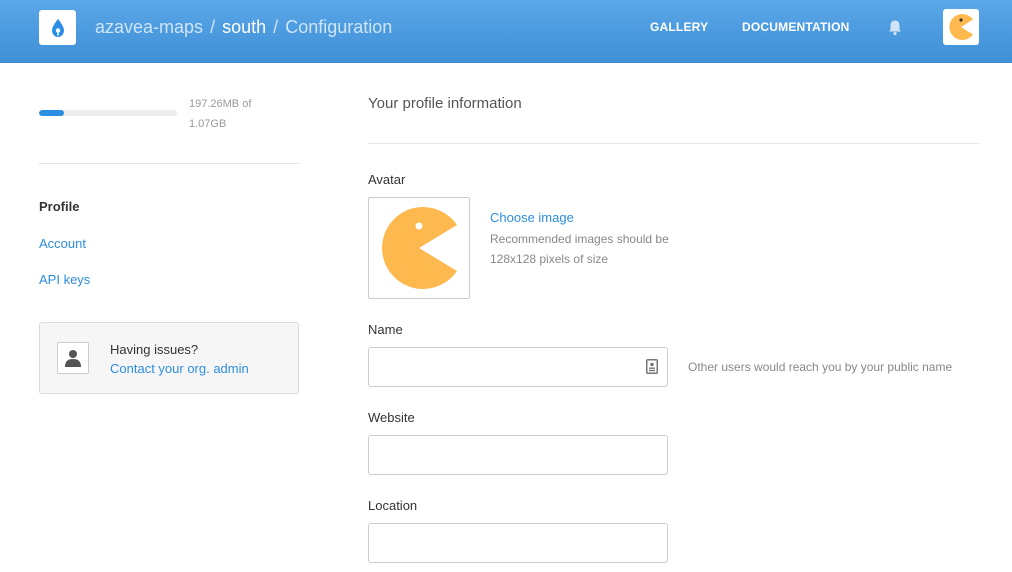  What do you see at coordinates (679, 27) in the screenshot?
I see `nav-gallery-link: GALLERY` at bounding box center [679, 27].